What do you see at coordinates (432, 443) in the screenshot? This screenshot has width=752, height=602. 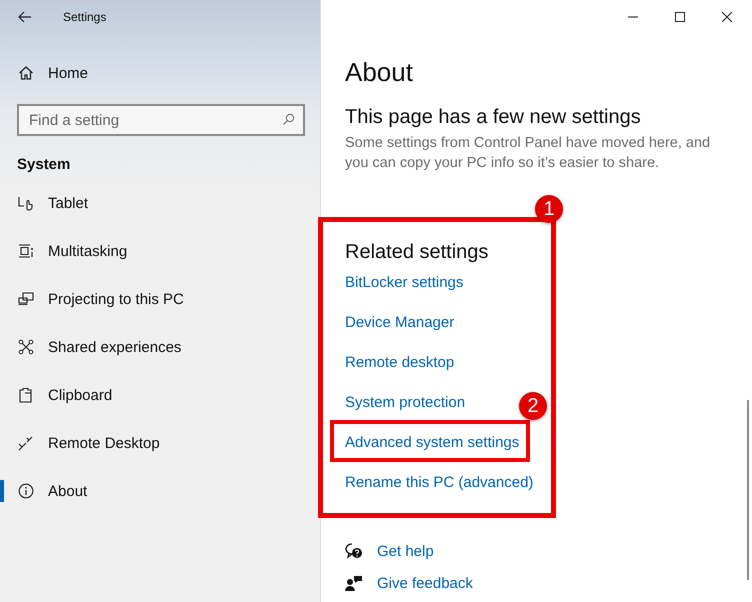 I see `settings-link: Advanced system settings` at bounding box center [432, 443].